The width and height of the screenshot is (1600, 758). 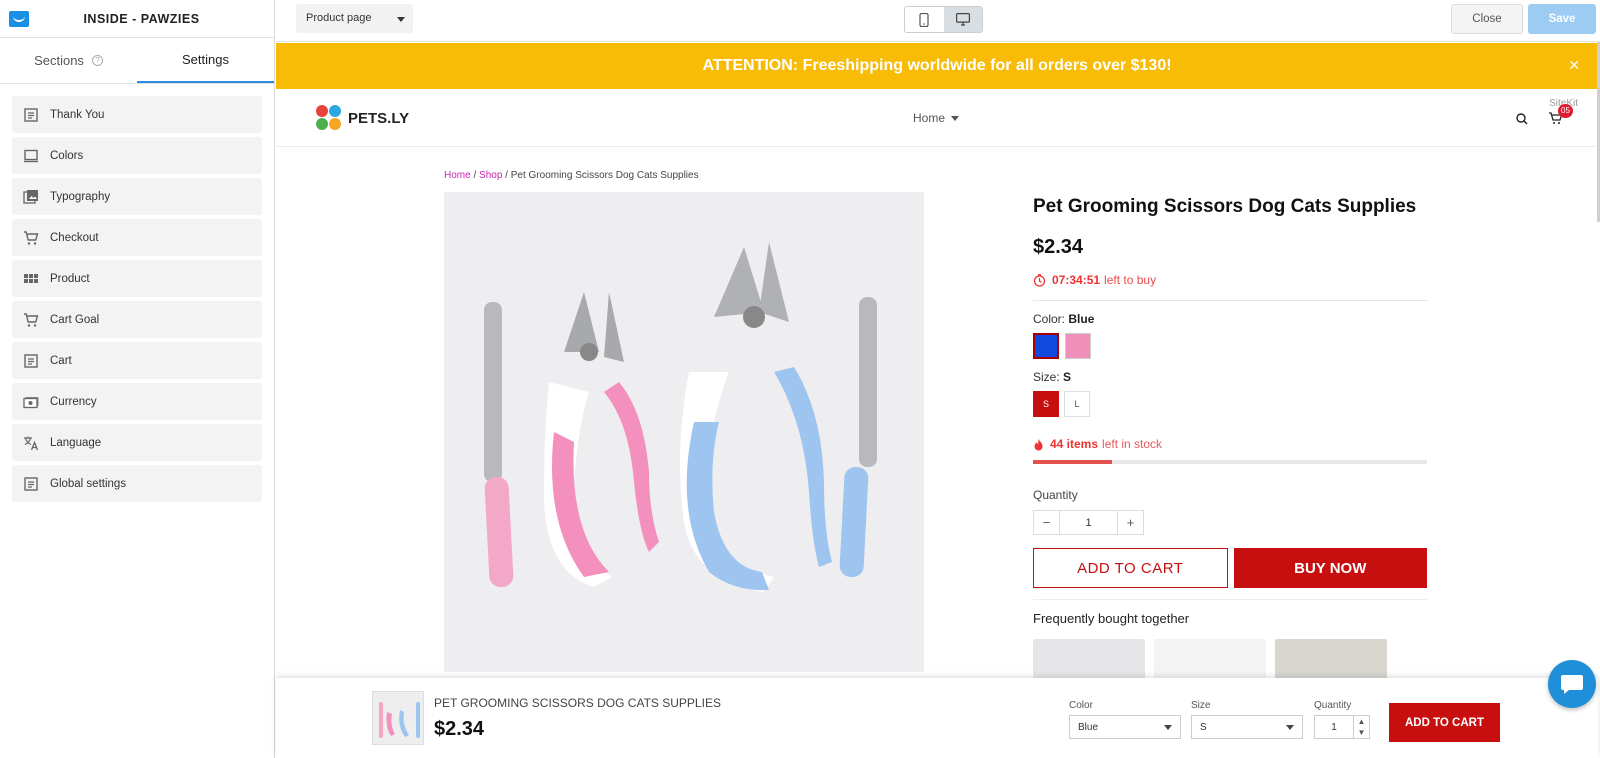 What do you see at coordinates (1230, 462) in the screenshot?
I see `stock-progress-bar` at bounding box center [1230, 462].